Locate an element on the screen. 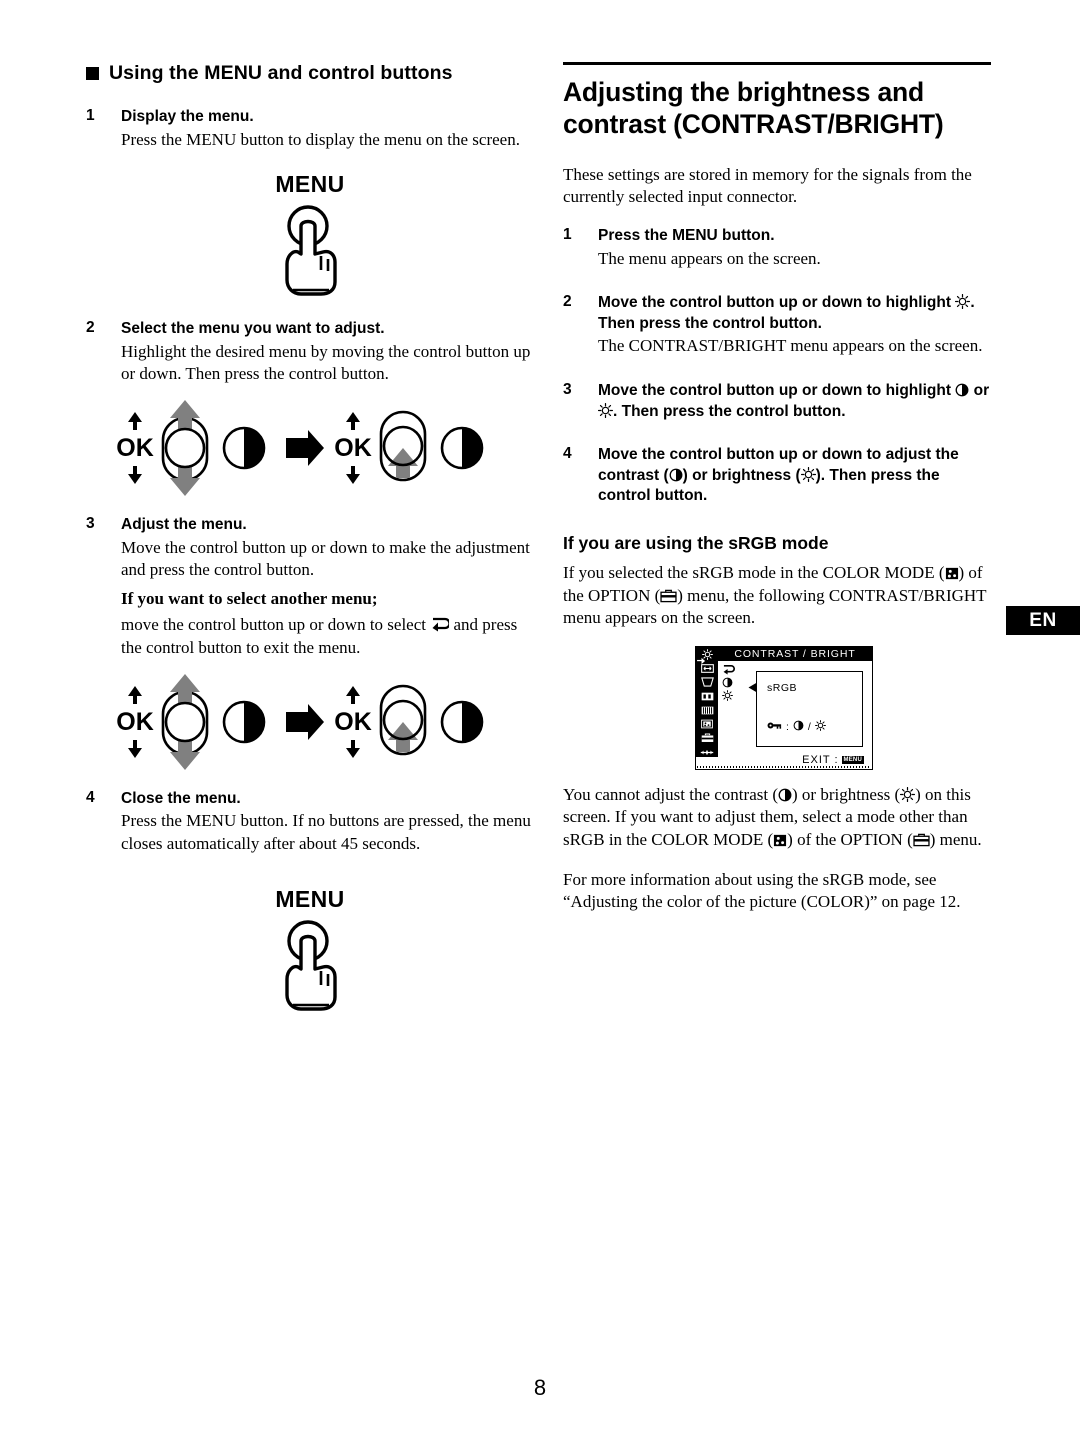 This screenshot has width=1080, height=1441. control-rocker-updown is located at coordinates (185, 448).